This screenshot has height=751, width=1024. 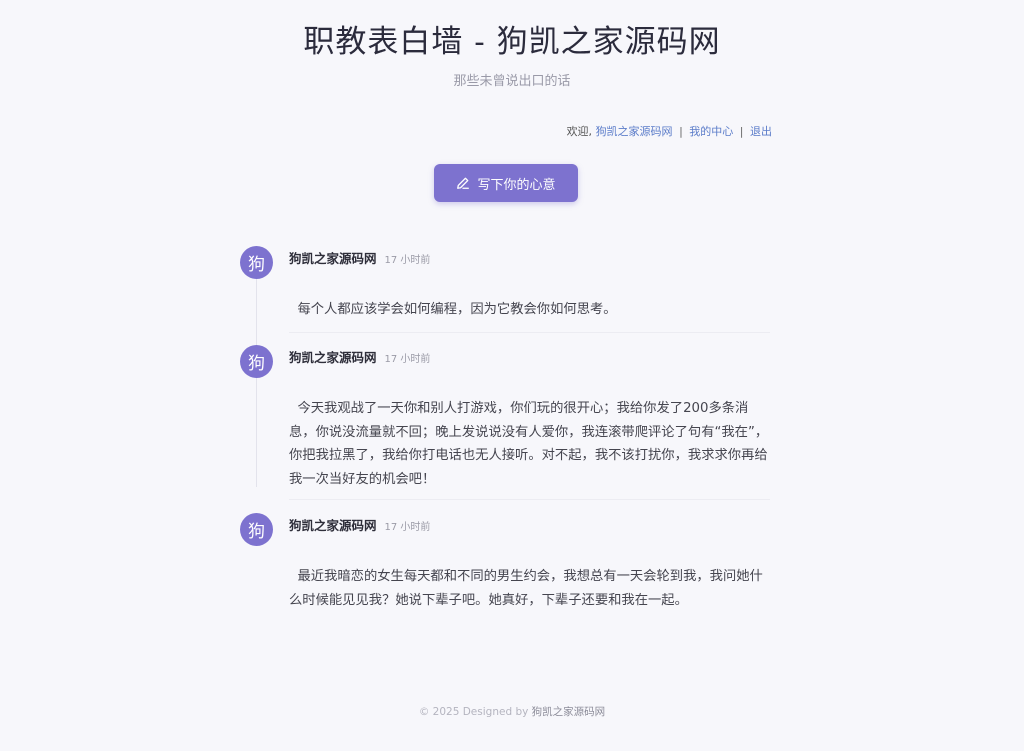 I want to click on page-footer: © 2025 Designed by 狗凯之家源码网, so click(x=512, y=711).